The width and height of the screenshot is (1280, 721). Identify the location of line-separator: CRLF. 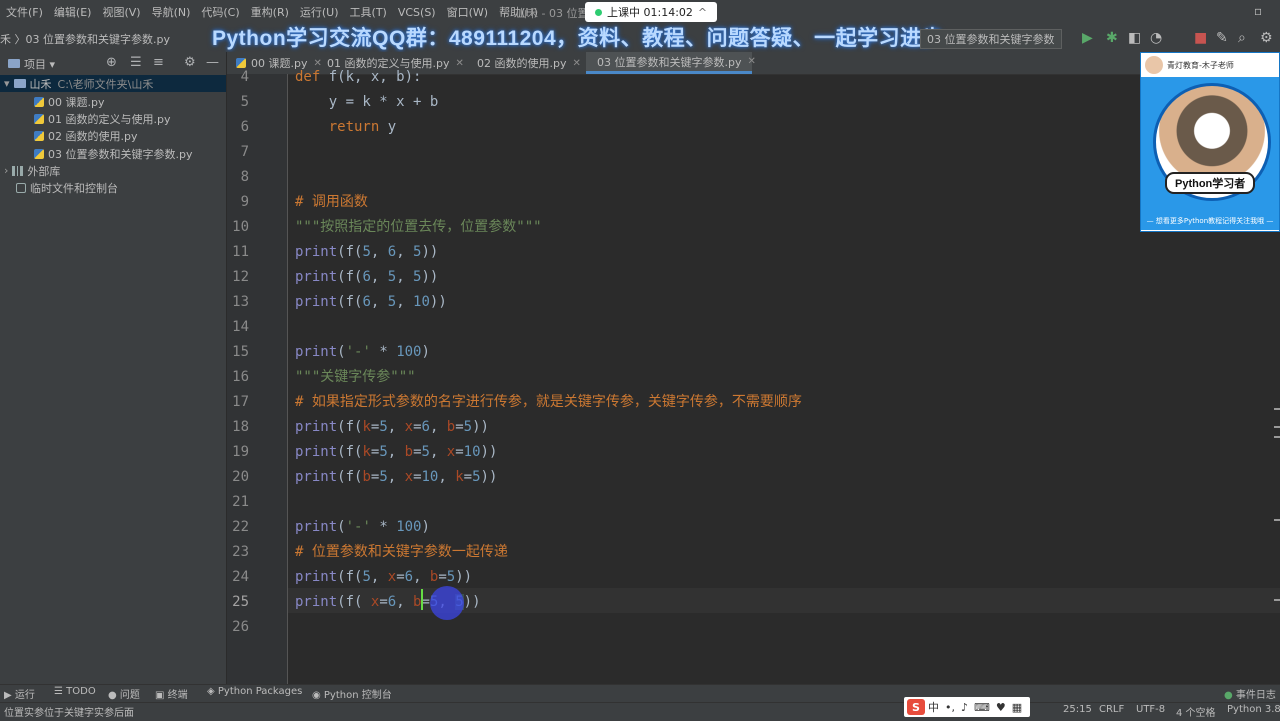
(1111, 709).